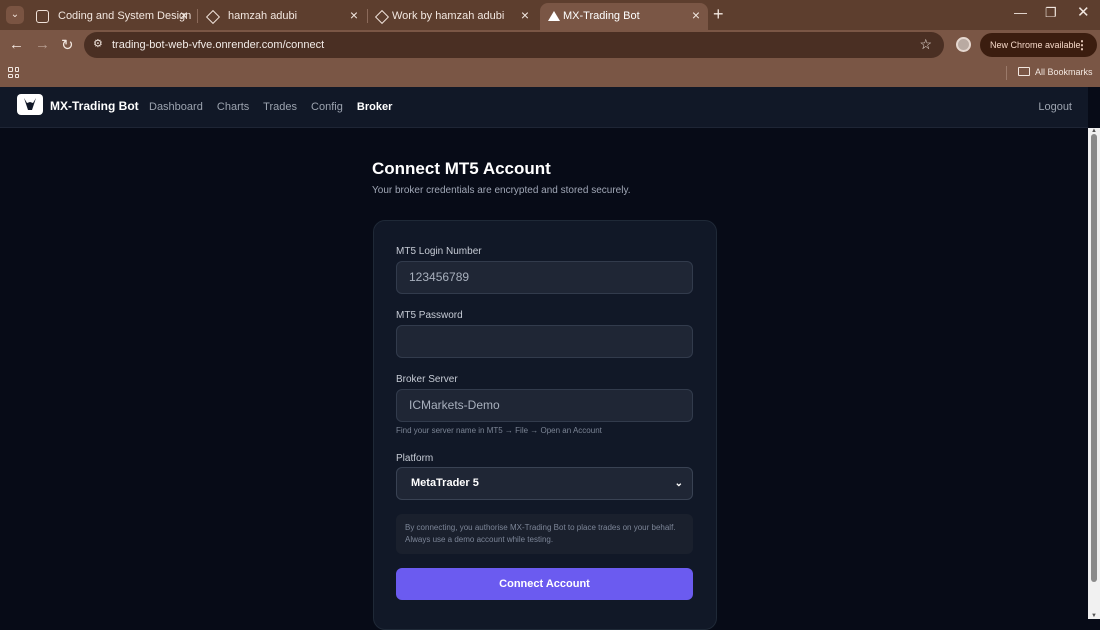 This screenshot has width=1100, height=630. I want to click on apps-grid-icon, so click(14, 73).